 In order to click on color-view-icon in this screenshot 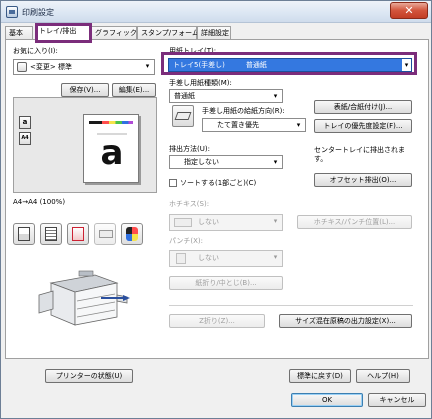, I will do `click(132, 234)`.